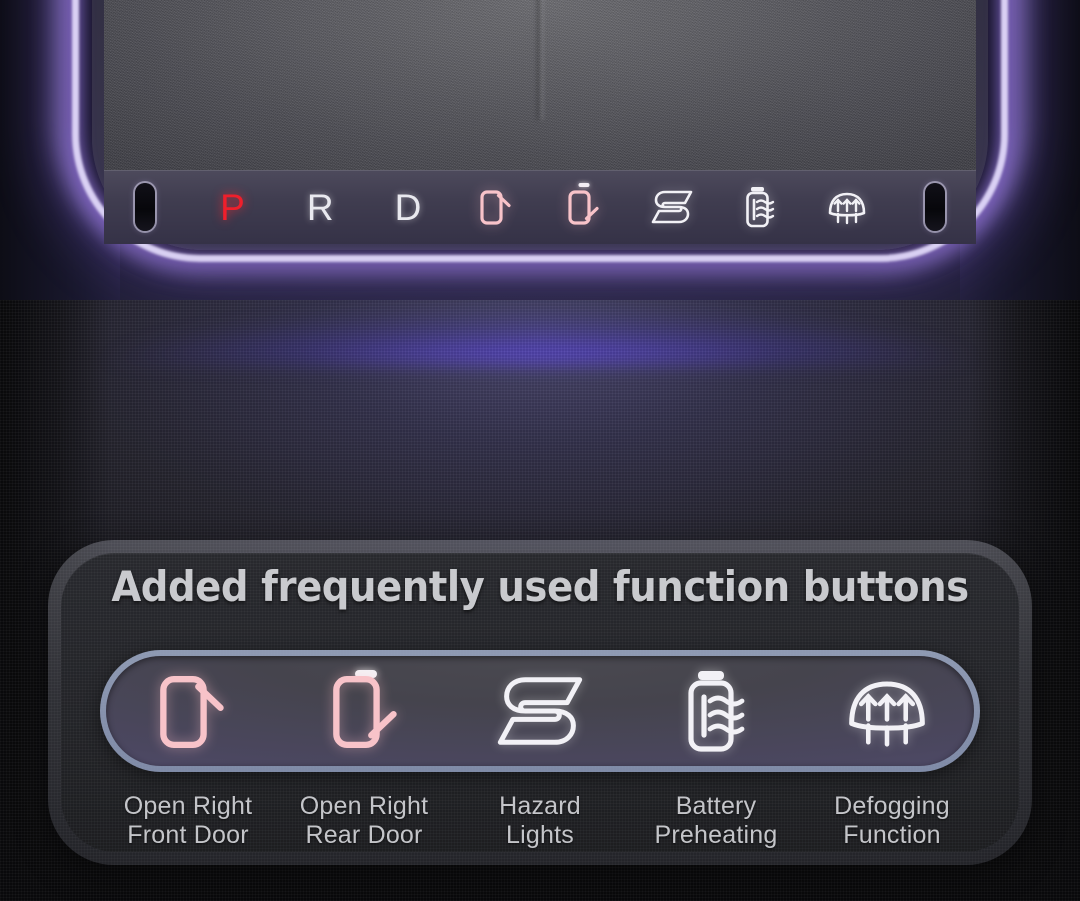 The width and height of the screenshot is (1080, 901). I want to click on tray-seam, so click(540, 60).